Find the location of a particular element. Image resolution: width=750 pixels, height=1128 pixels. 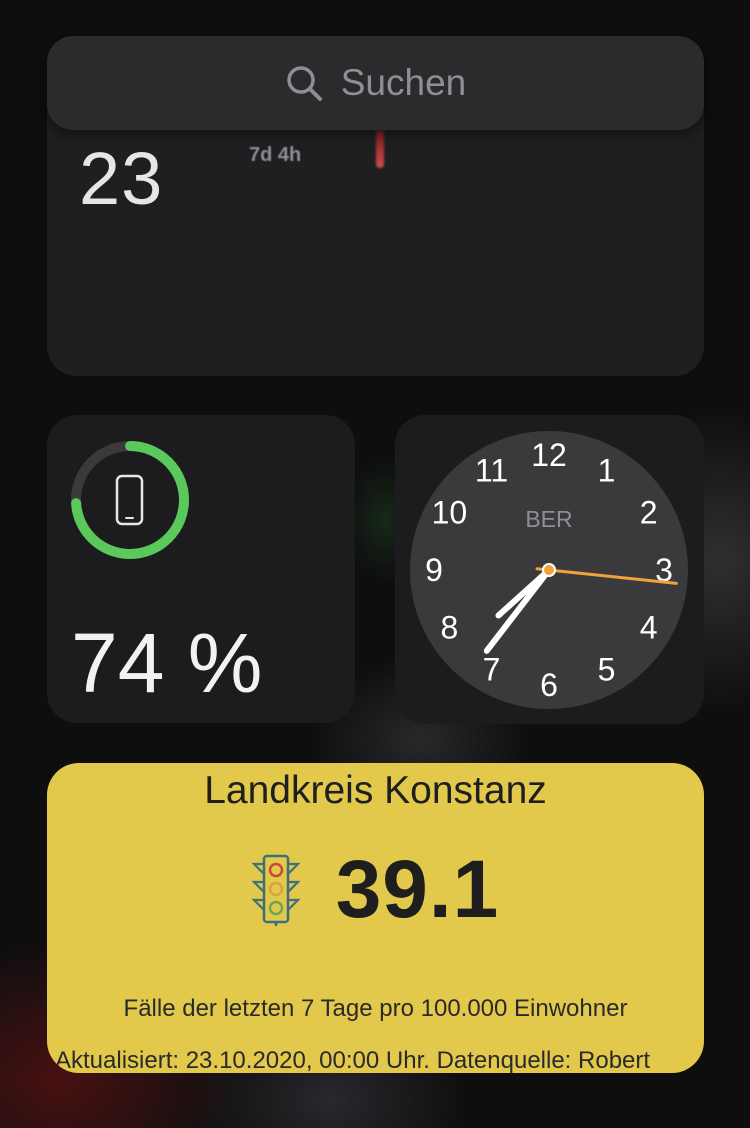

clock-widget: 12 1 2 3 4 5 6 7 8 9 10 11 BER is located at coordinates (549, 569).